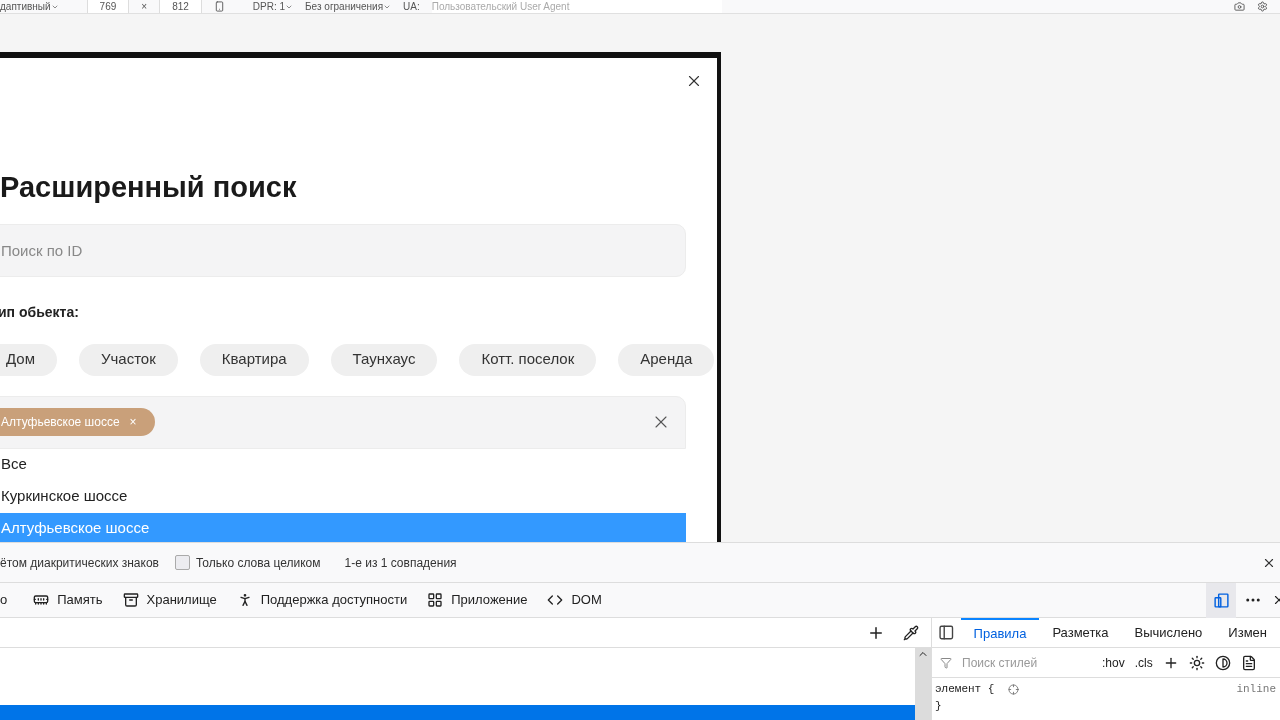 This screenshot has width=1280, height=720. What do you see at coordinates (322, 600) in the screenshot?
I see `devtools-tab: Поддержка доступности` at bounding box center [322, 600].